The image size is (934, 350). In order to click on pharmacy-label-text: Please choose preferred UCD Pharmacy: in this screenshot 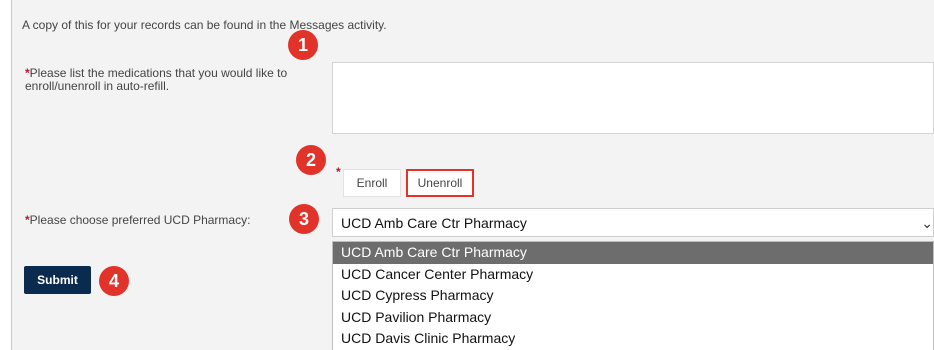, I will do `click(140, 220)`.